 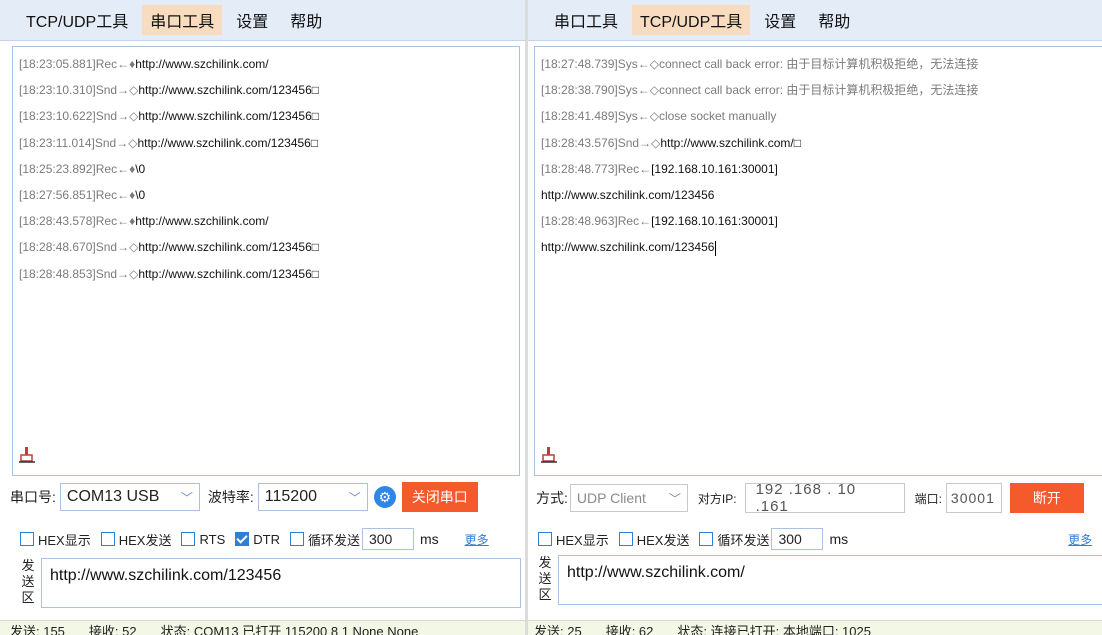 What do you see at coordinates (928, 498) in the screenshot?
I see `port-label: 端口:` at bounding box center [928, 498].